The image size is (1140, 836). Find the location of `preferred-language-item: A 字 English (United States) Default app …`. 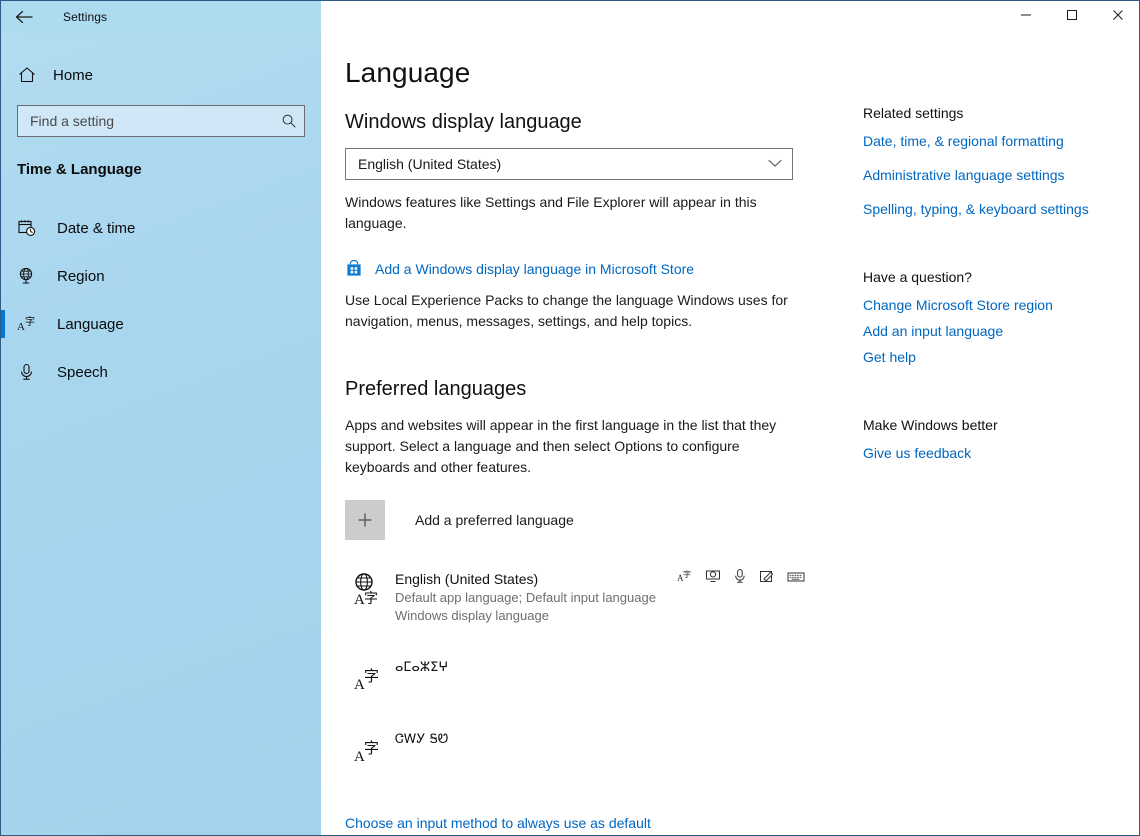

preferred-language-item: A 字 English (United States) Default app … is located at coordinates (575, 597).